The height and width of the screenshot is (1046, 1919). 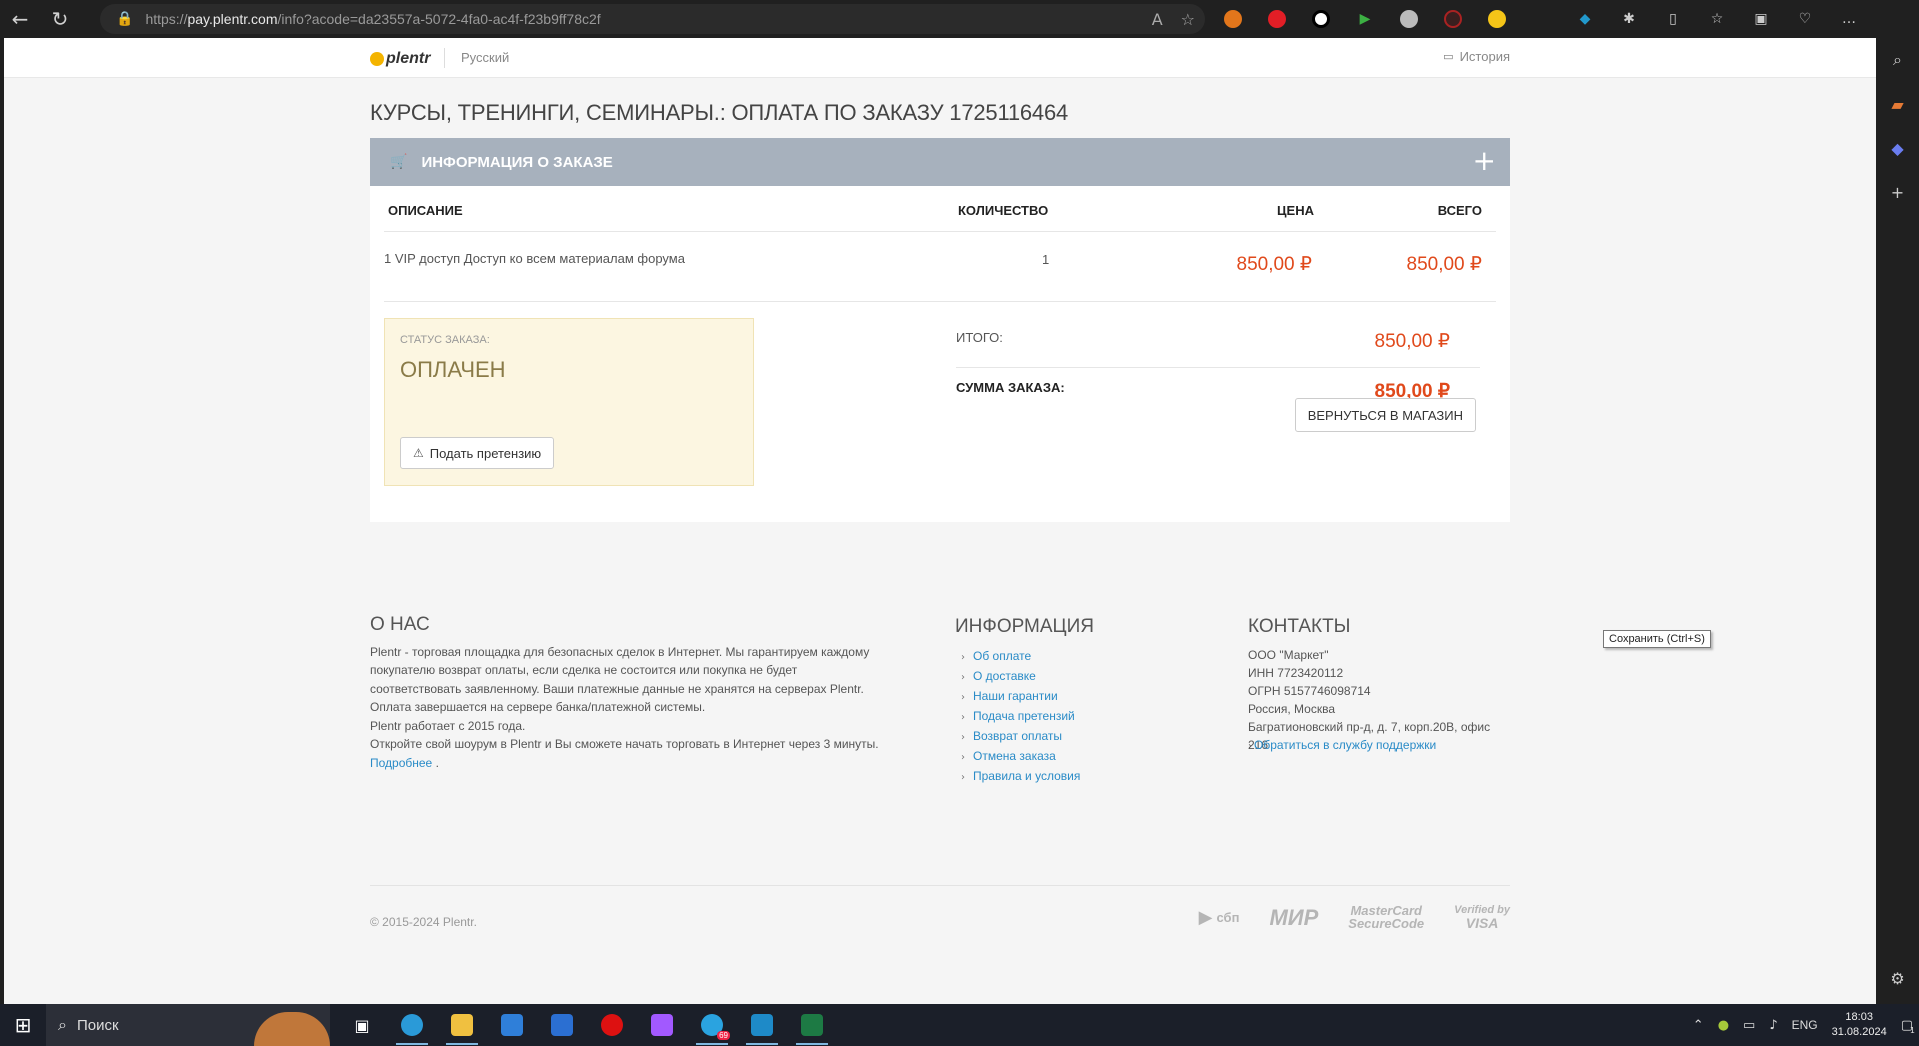 I want to click on plentr-logo-icon, so click(x=377, y=59).